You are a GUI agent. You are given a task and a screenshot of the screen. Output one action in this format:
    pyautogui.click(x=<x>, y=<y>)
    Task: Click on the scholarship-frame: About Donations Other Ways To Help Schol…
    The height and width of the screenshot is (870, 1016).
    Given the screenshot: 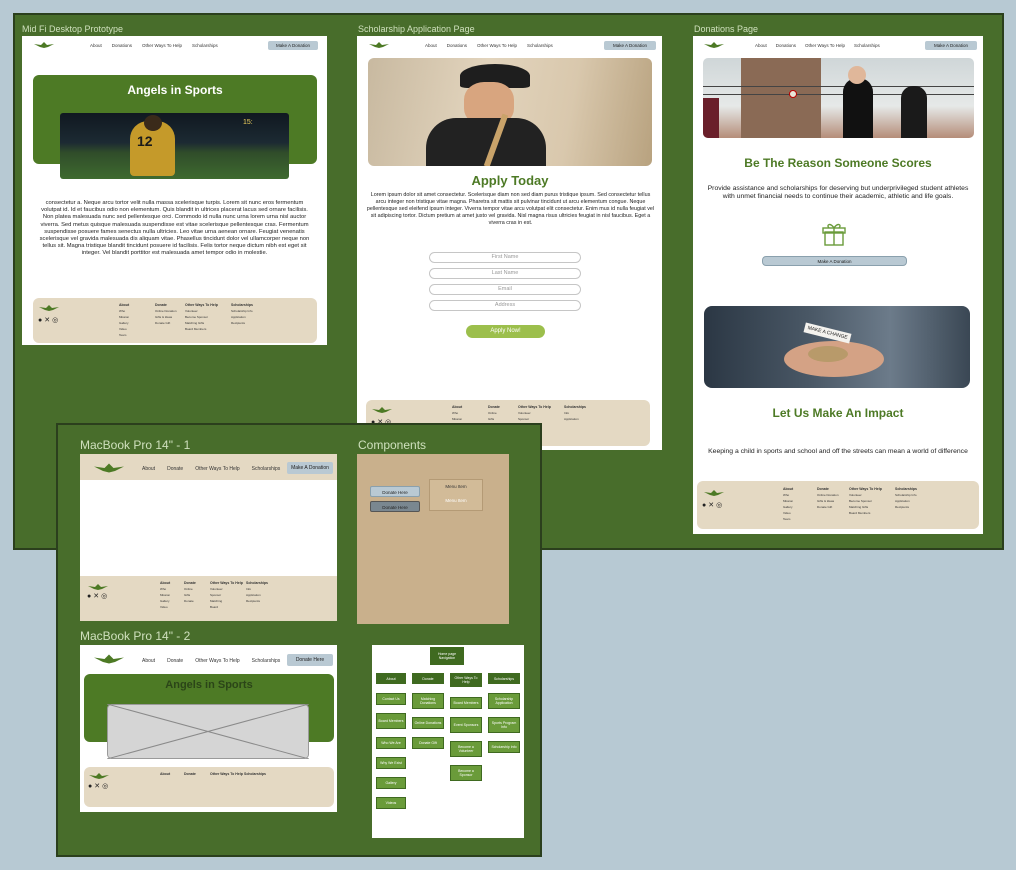 What is the action you would take?
    pyautogui.click(x=509, y=243)
    